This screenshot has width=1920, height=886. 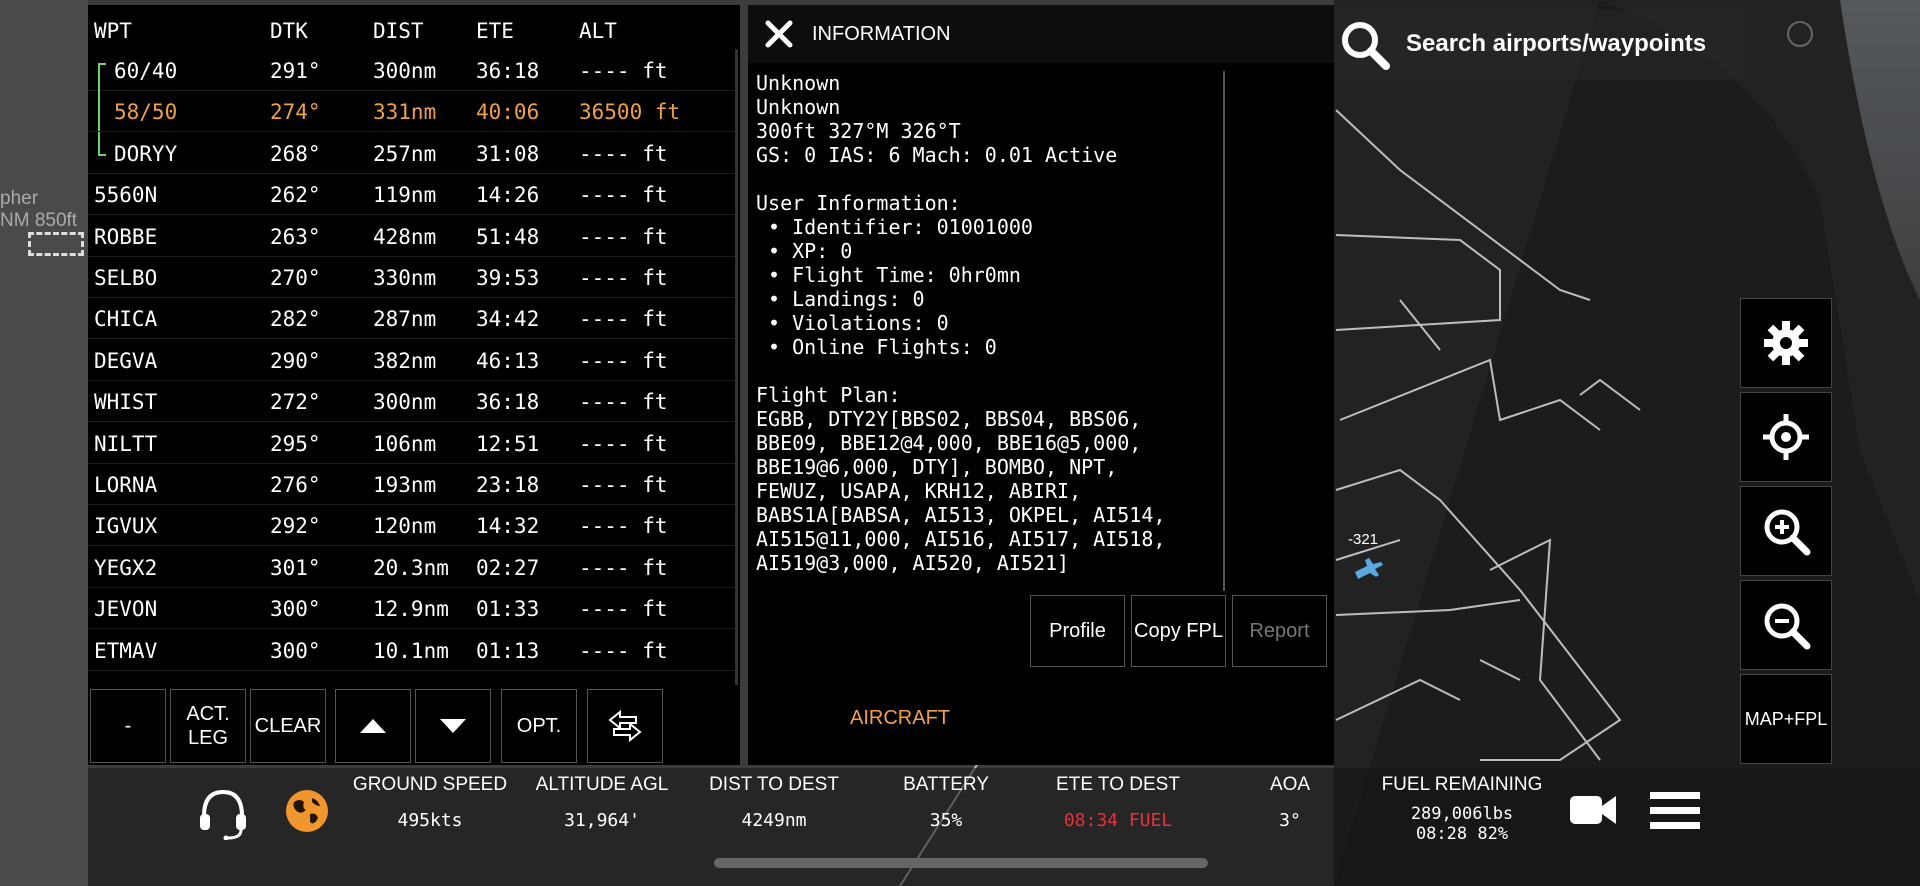 What do you see at coordinates (736, 367) in the screenshot?
I see `fpl-scrollbar` at bounding box center [736, 367].